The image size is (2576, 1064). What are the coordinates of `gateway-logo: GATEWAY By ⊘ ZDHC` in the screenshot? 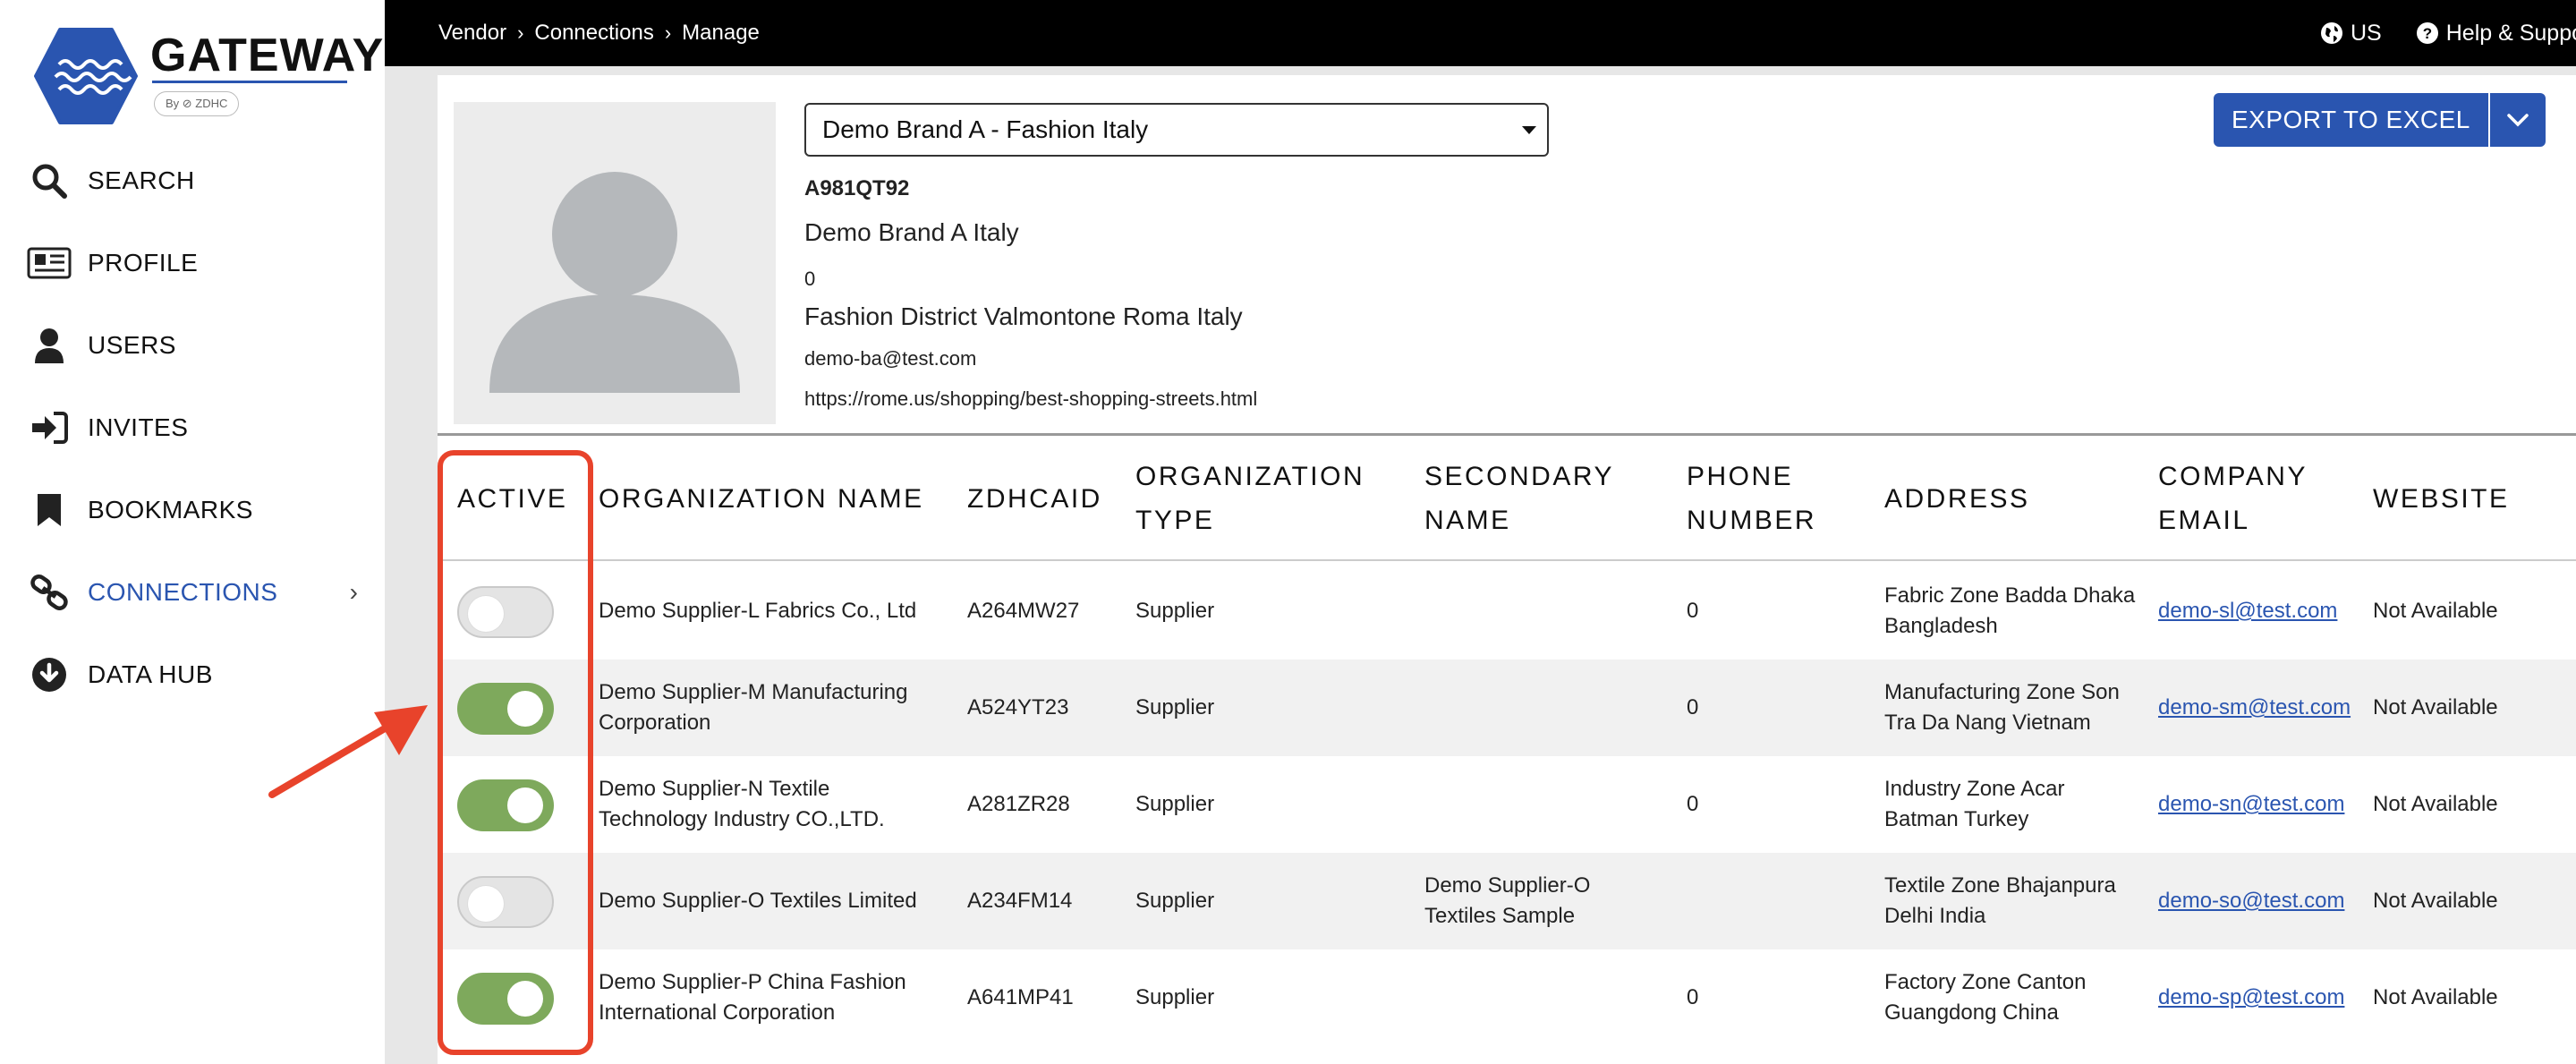 It's located at (208, 76).